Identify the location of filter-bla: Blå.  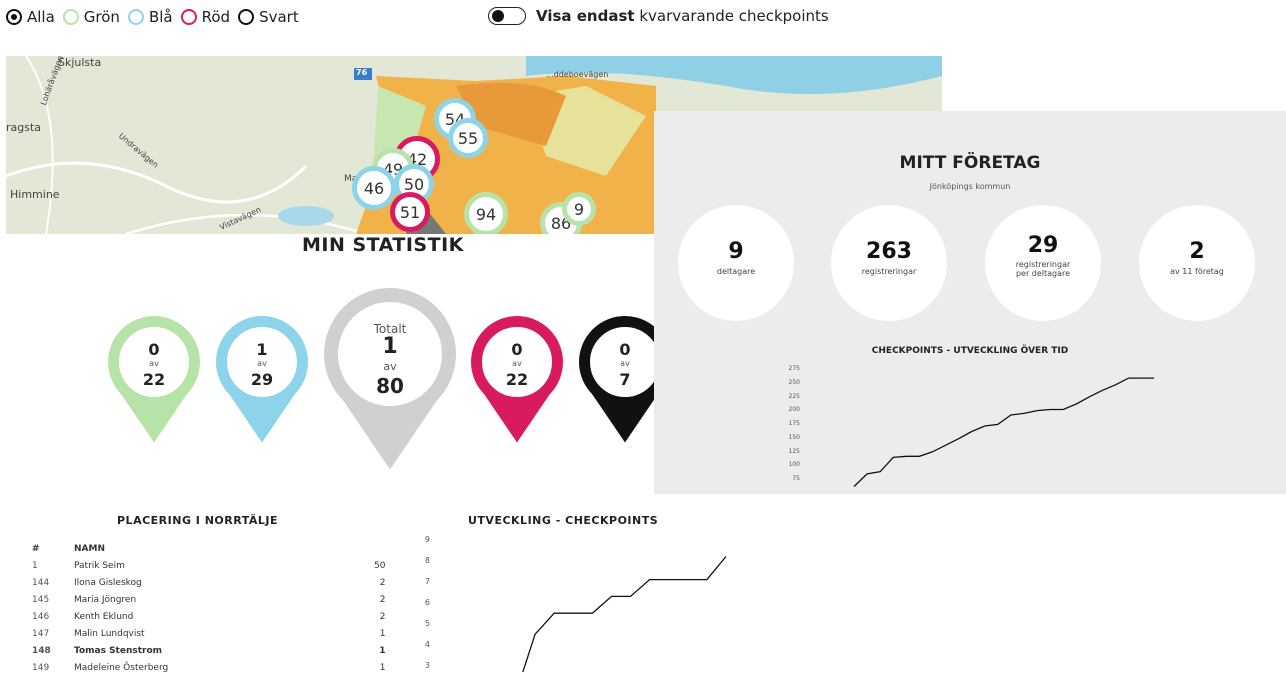
(150, 17).